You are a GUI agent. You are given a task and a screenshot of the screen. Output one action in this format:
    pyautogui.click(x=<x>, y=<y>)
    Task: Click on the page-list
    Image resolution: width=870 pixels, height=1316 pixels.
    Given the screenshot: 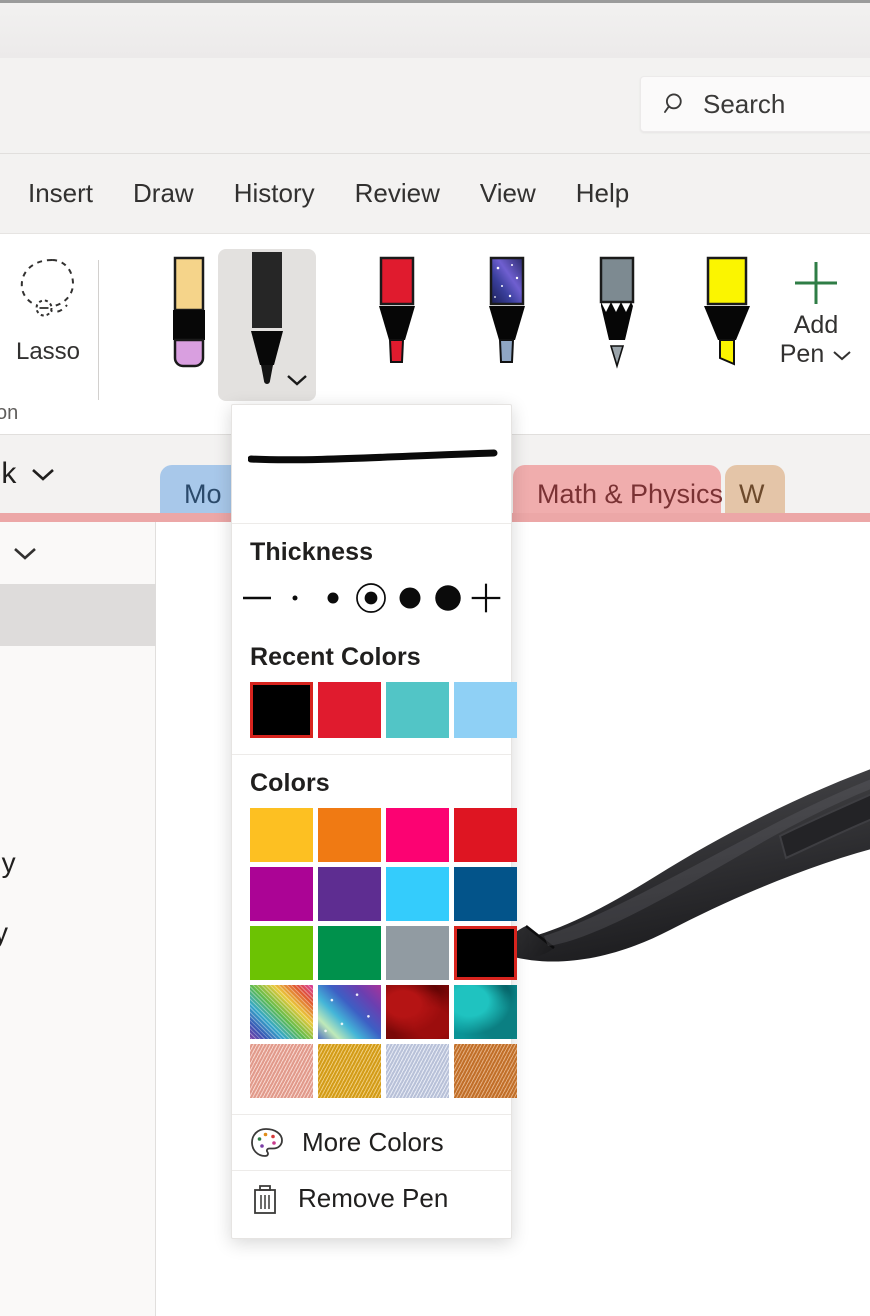 What is the action you would take?
    pyautogui.click(x=78, y=919)
    